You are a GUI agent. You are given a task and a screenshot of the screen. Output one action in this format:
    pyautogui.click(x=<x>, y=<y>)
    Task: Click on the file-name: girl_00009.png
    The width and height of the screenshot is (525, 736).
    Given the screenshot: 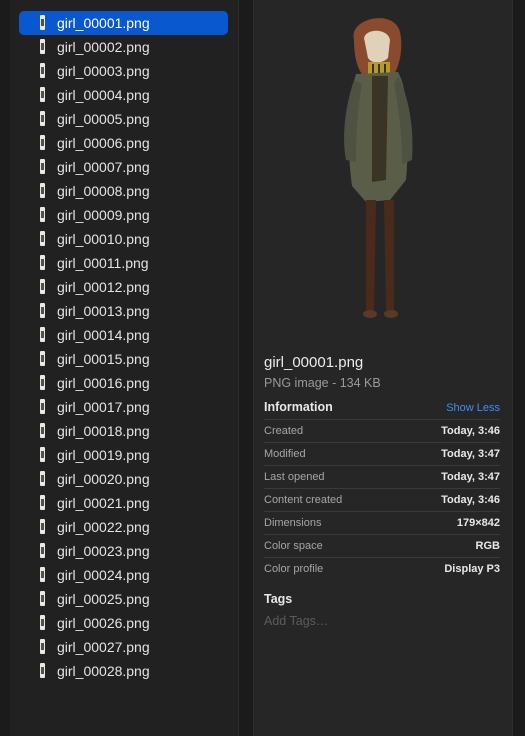 What is the action you would take?
    pyautogui.click(x=103, y=215)
    